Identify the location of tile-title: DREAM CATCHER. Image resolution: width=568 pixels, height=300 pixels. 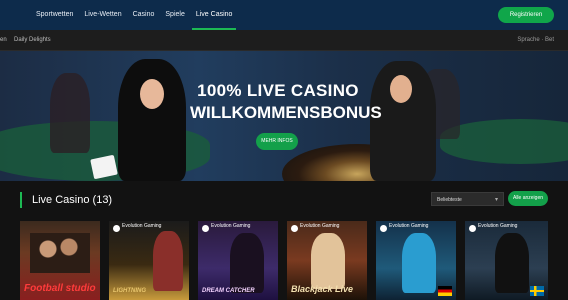
(228, 291).